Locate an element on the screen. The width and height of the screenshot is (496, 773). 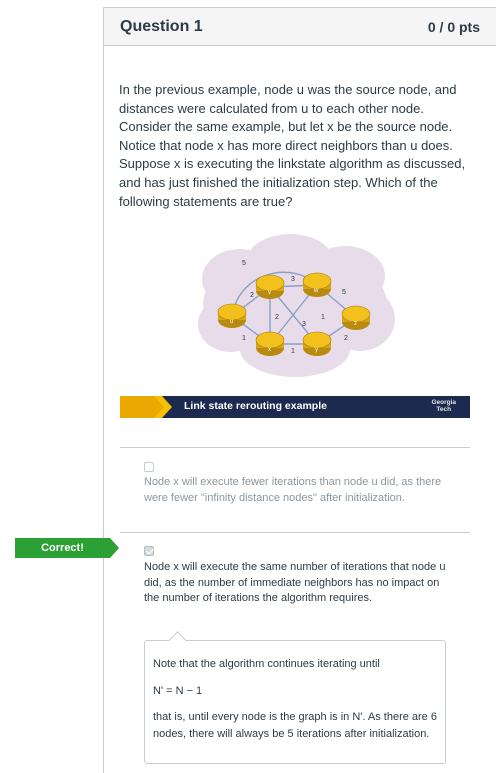
question-header: Question 1 0 / 0 pts is located at coordinates (300, 27).